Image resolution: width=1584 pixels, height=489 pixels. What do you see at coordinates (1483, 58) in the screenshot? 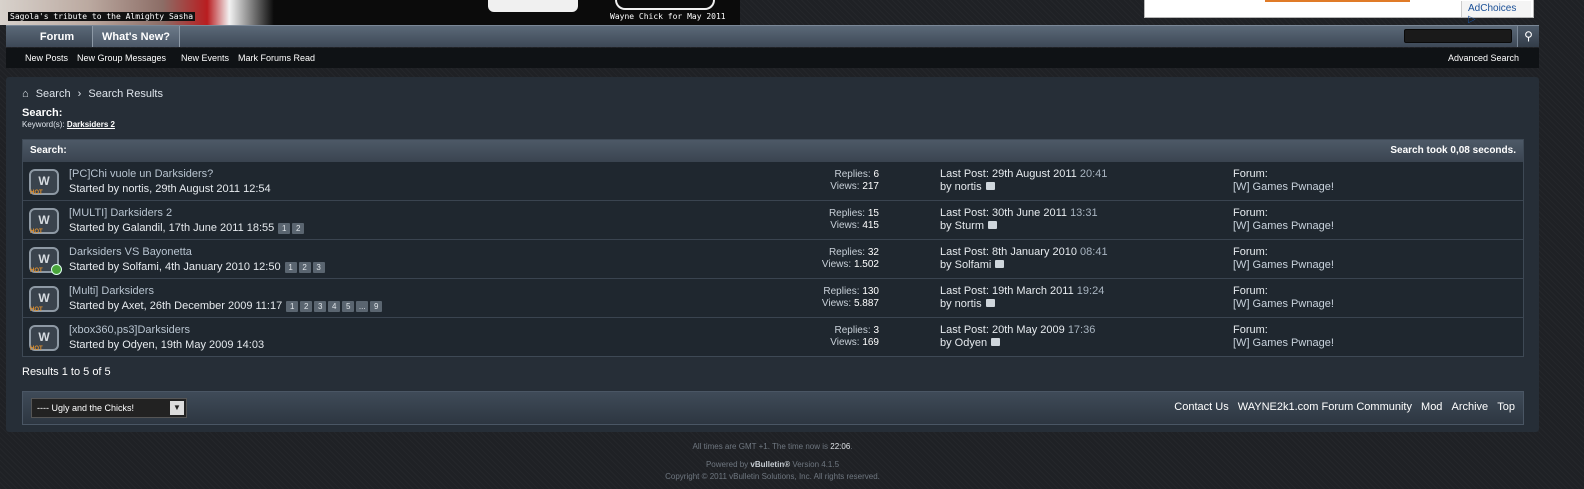
I see `subnav-advanced-search: Advanced Search` at bounding box center [1483, 58].